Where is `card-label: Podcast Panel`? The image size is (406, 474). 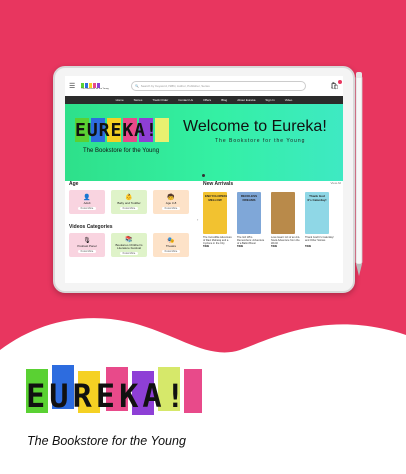 card-label: Podcast Panel is located at coordinates (87, 246).